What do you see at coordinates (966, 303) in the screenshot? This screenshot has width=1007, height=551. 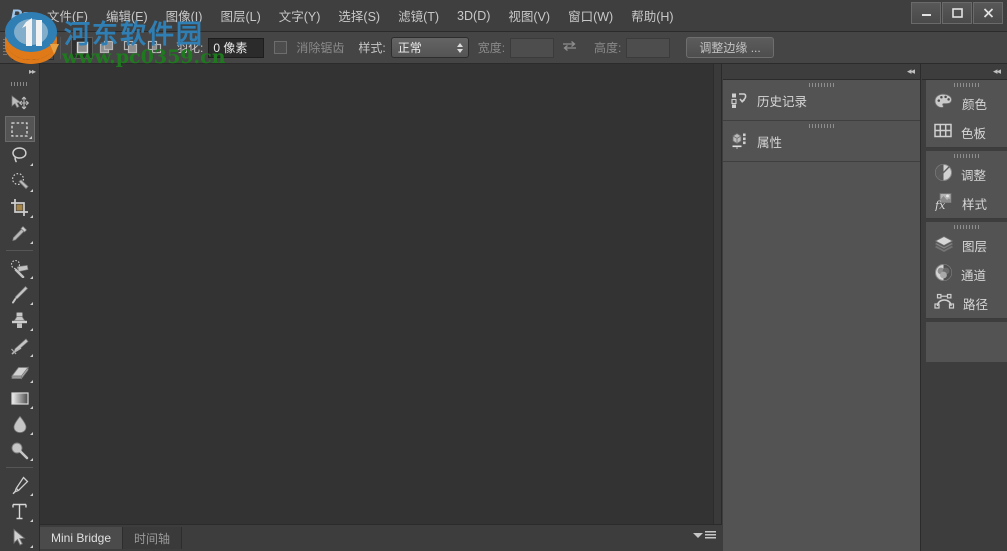 I see `panel-paths: 路径` at bounding box center [966, 303].